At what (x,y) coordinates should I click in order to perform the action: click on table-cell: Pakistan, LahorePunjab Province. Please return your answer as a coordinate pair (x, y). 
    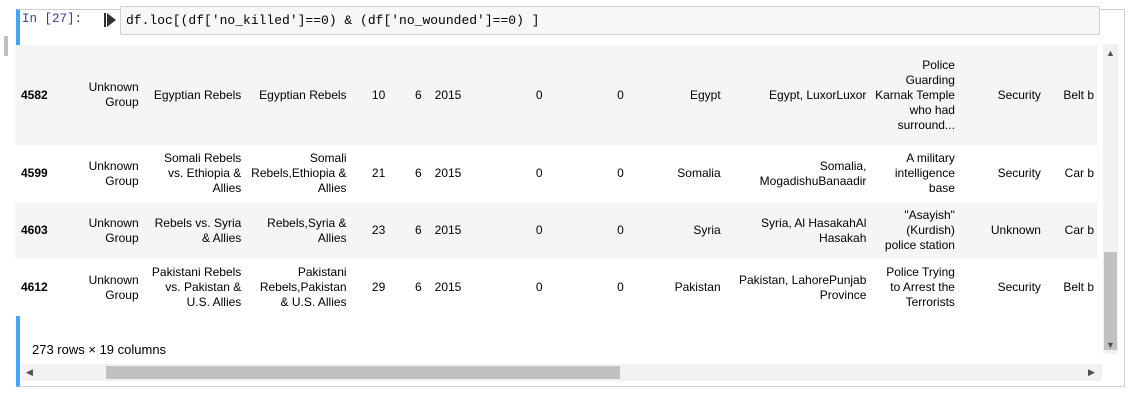
    Looking at the image, I should click on (802, 287).